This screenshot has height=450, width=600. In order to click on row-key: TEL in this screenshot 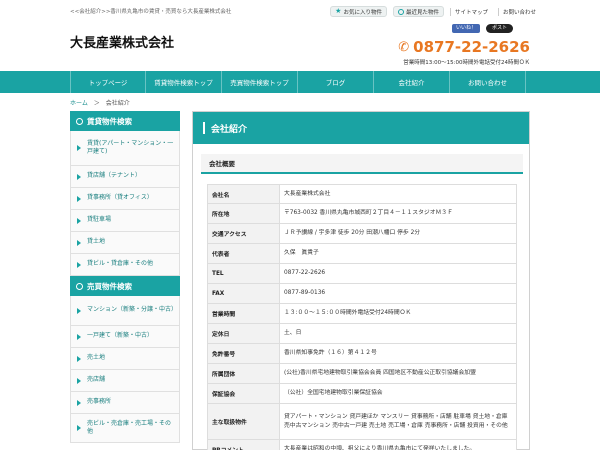, I will do `click(243, 273)`.